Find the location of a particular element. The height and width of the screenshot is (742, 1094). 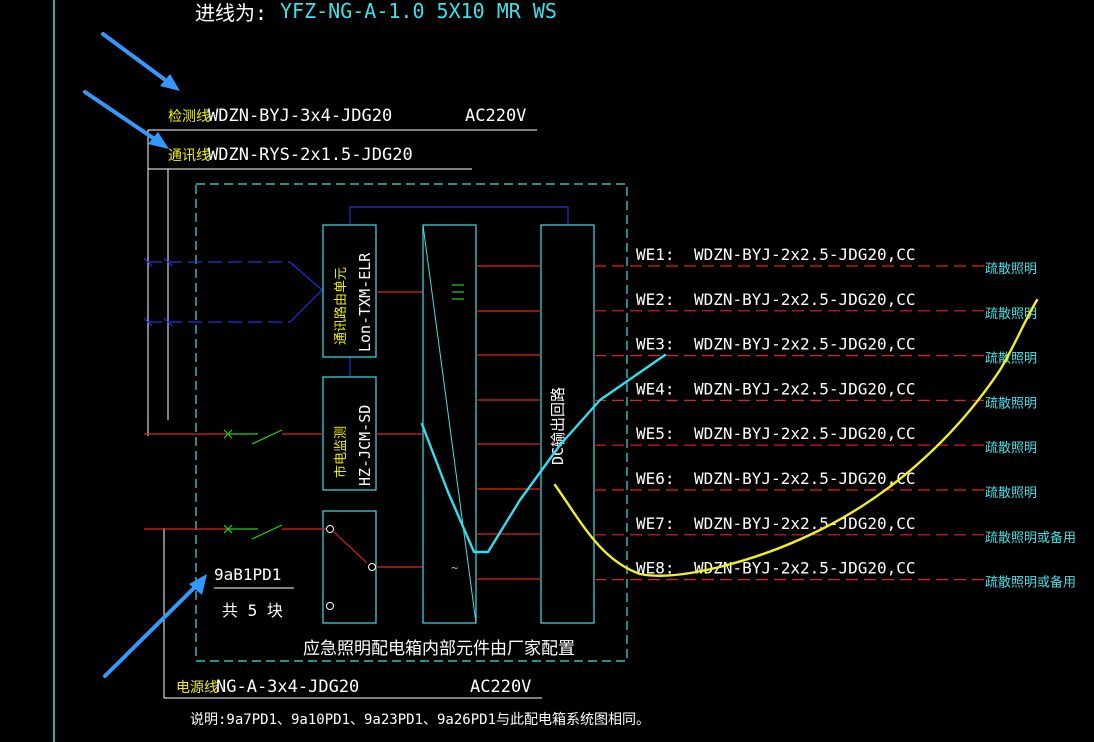

circuit-use-4: 疏散照明 is located at coordinates (1011, 403).